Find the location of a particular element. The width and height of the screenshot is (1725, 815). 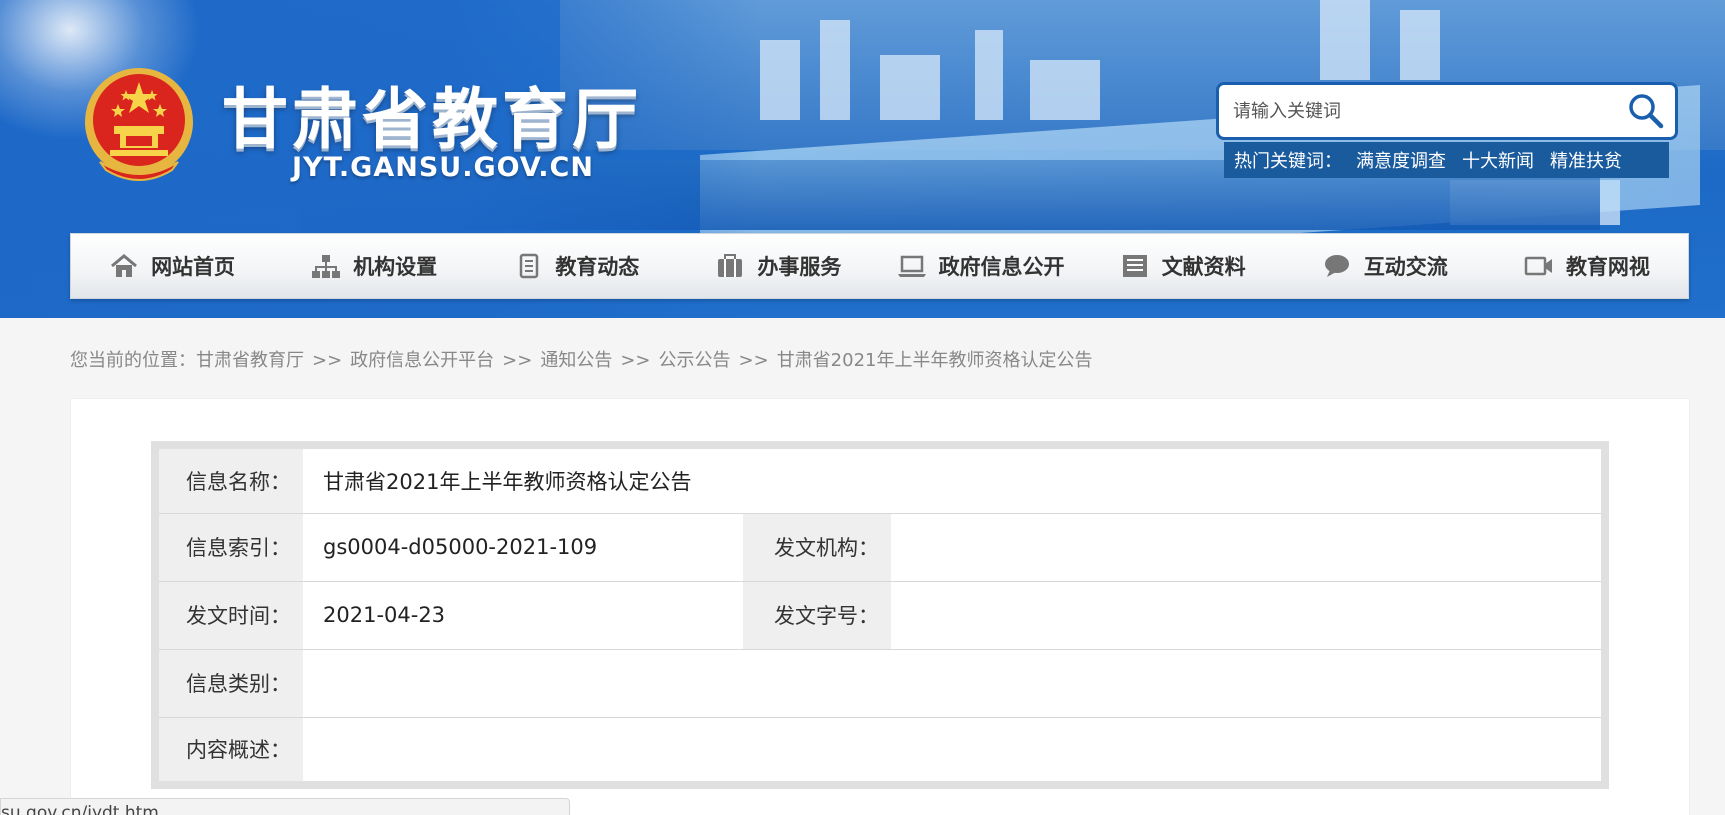

video-icon is located at coordinates (1538, 266).